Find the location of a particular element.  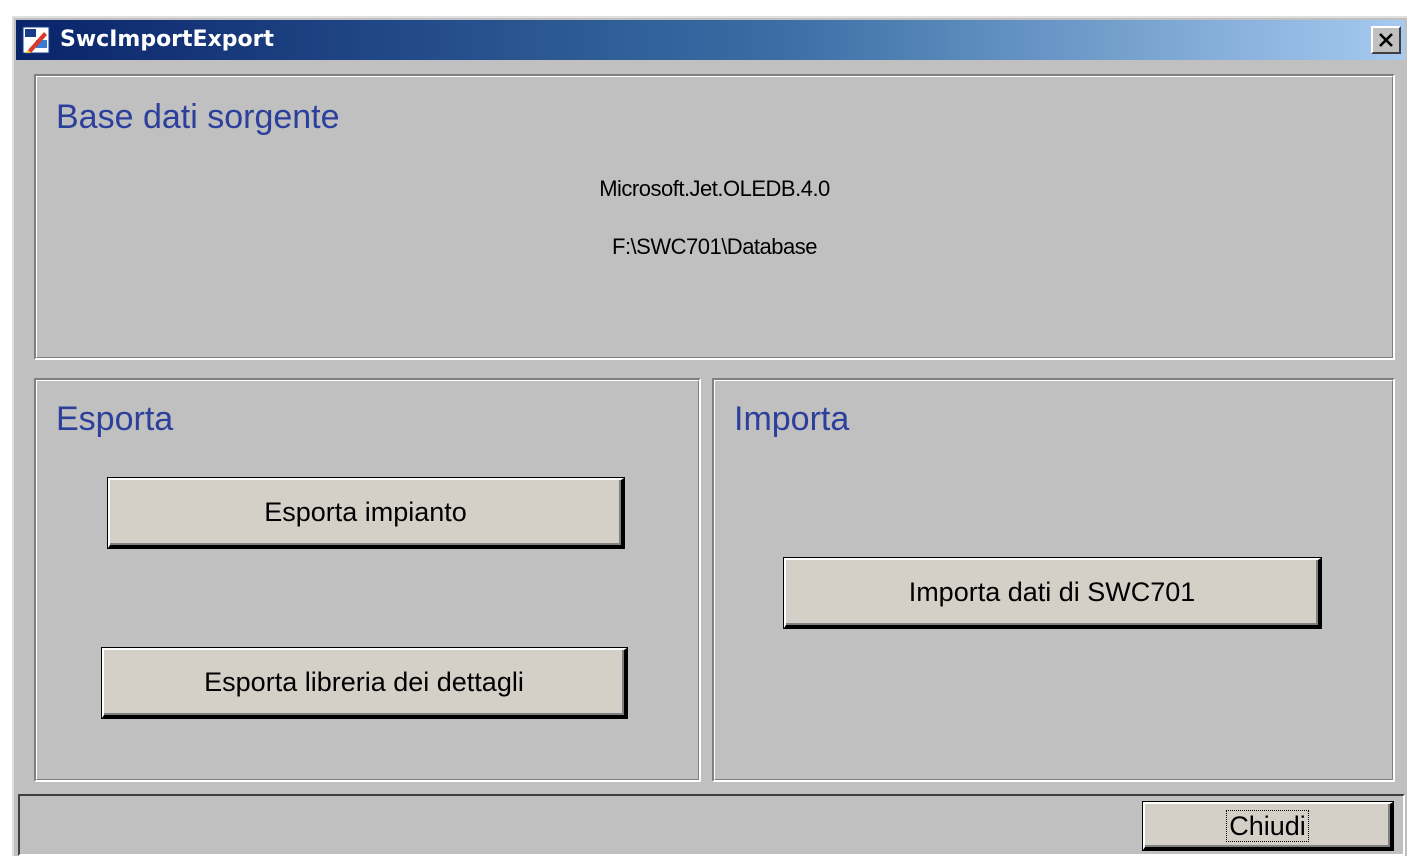

export-library-button: Esporta libreria dei dettagli is located at coordinates (364, 683).